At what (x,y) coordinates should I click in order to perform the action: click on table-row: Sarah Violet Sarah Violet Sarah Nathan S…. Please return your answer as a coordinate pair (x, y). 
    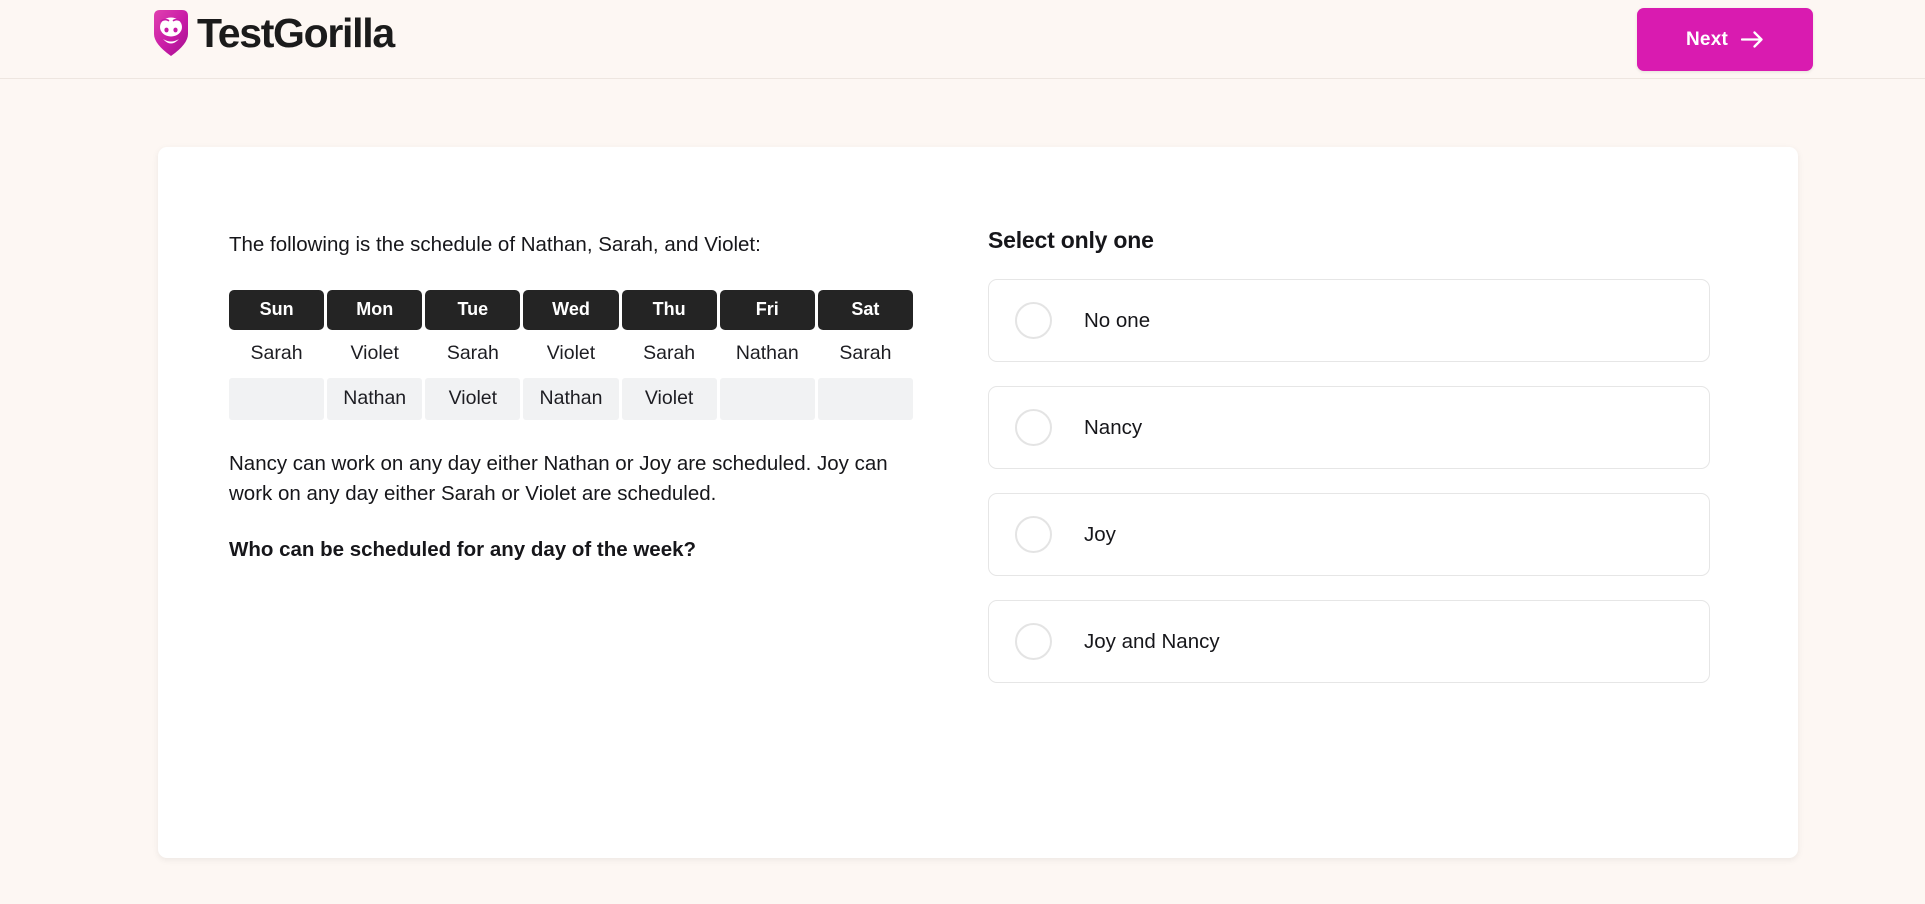
    Looking at the image, I should click on (571, 353).